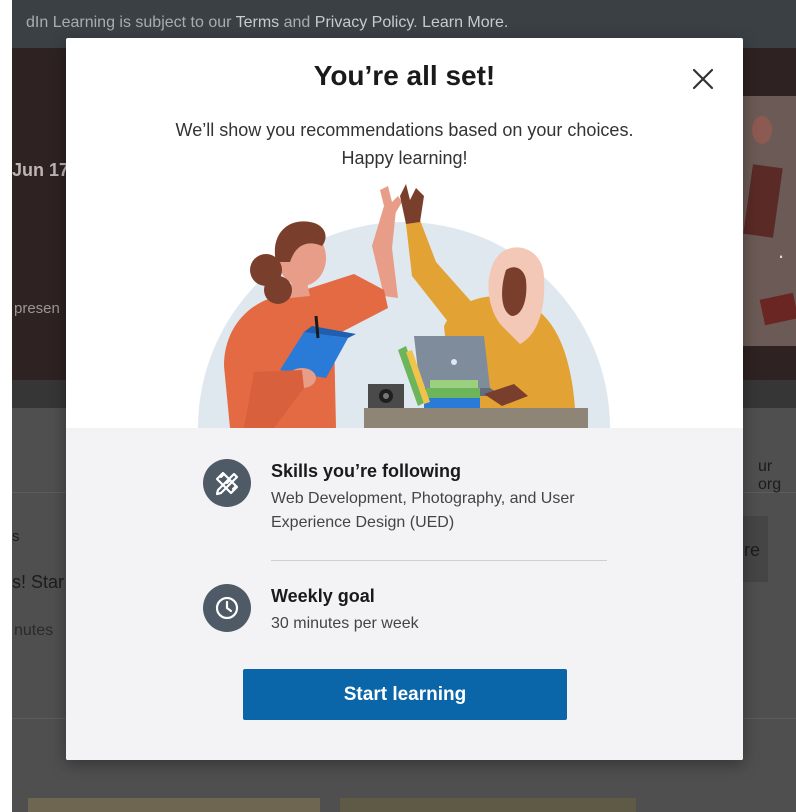 This screenshot has height=812, width=796. I want to click on section-heading: s! Star, so click(38, 582).